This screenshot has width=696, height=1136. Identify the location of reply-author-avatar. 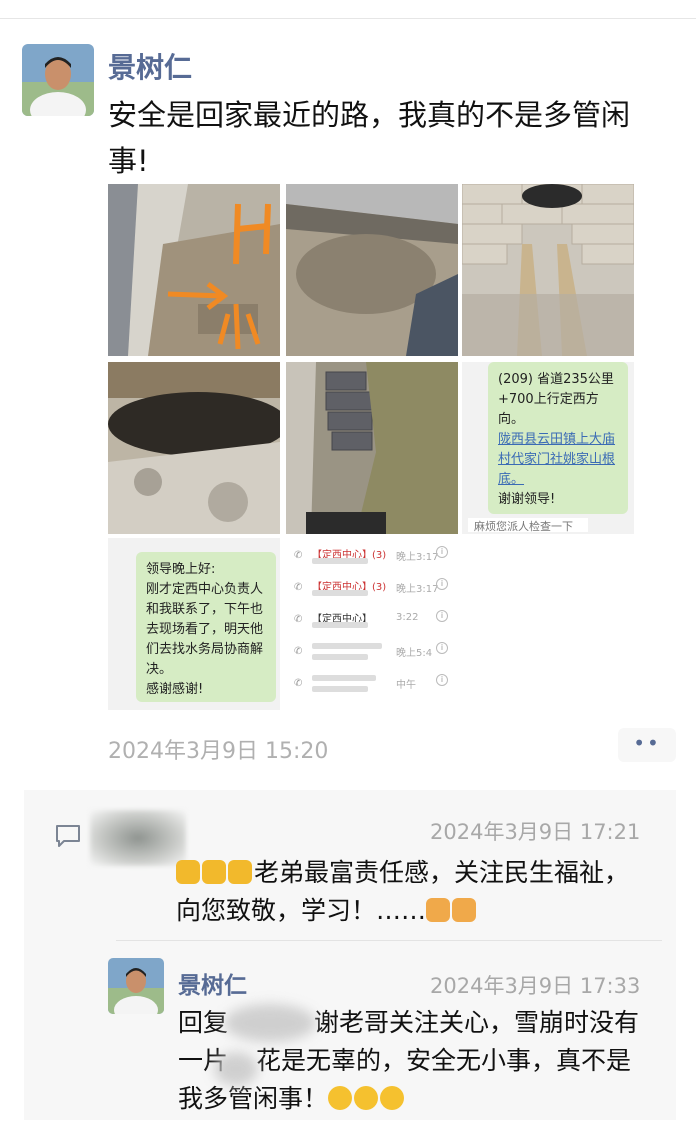
(136, 986).